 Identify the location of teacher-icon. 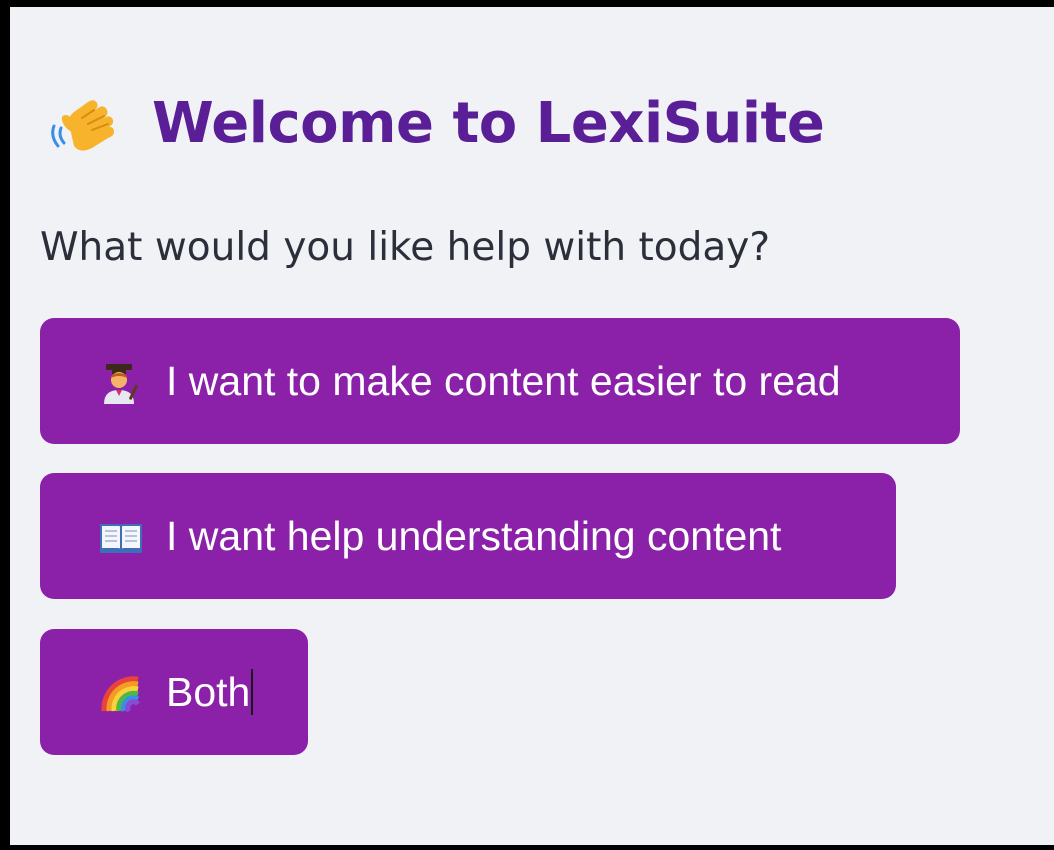
(121, 381).